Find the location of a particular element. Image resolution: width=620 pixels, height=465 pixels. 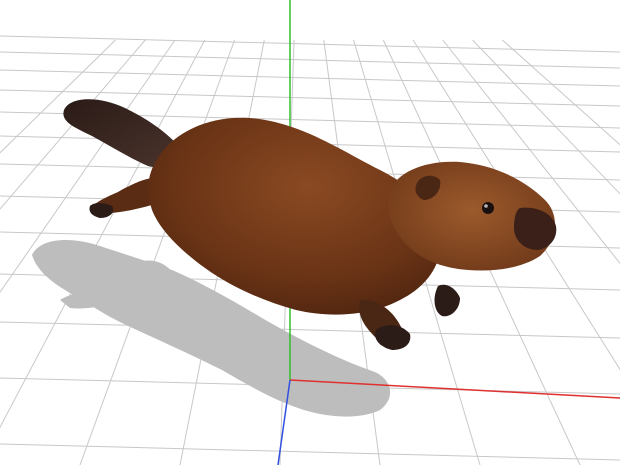

beaver-front-paw is located at coordinates (393, 337).